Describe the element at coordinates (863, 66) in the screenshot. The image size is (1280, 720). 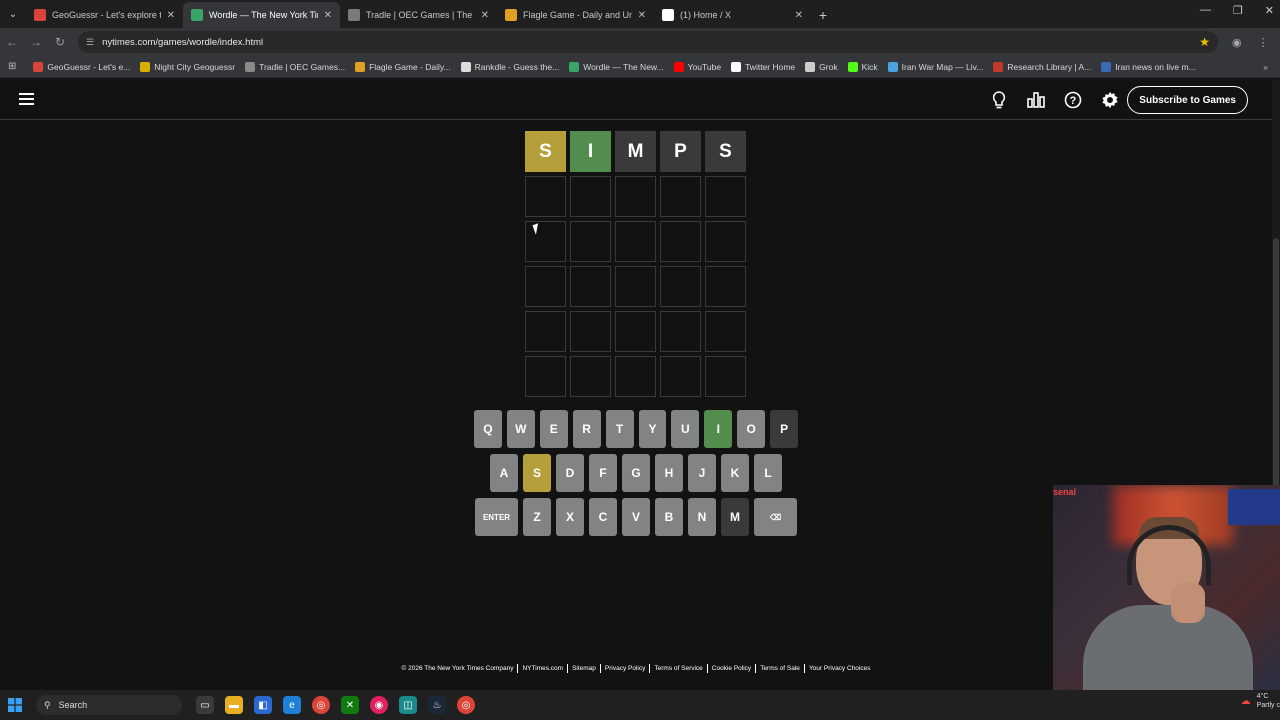
I see `bookmark-item: Kick` at that location.